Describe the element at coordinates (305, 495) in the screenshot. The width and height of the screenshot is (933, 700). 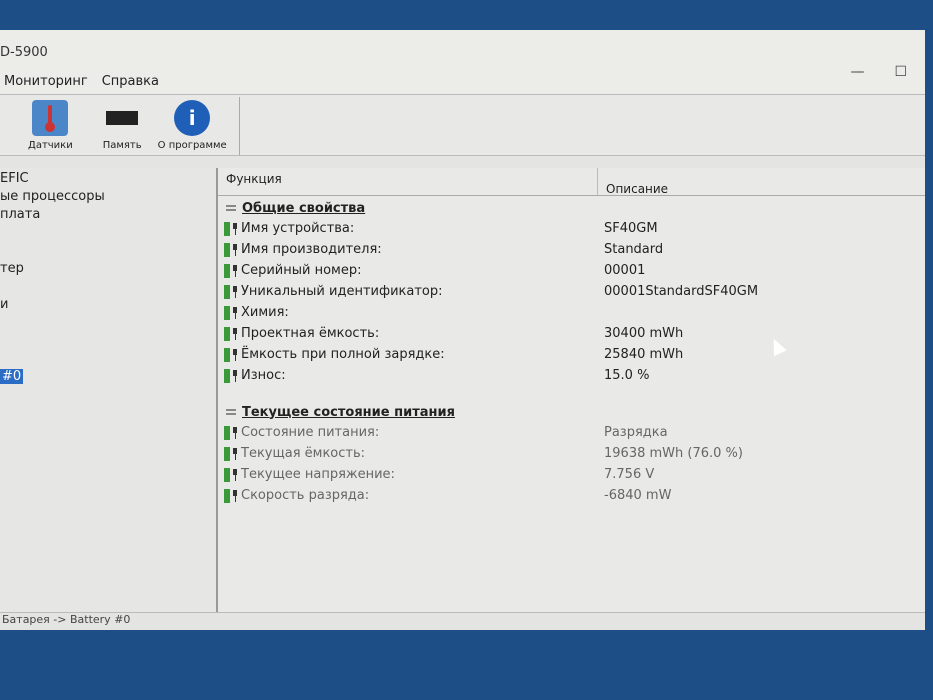
I see `property-label: Скорость разряда:` at that location.